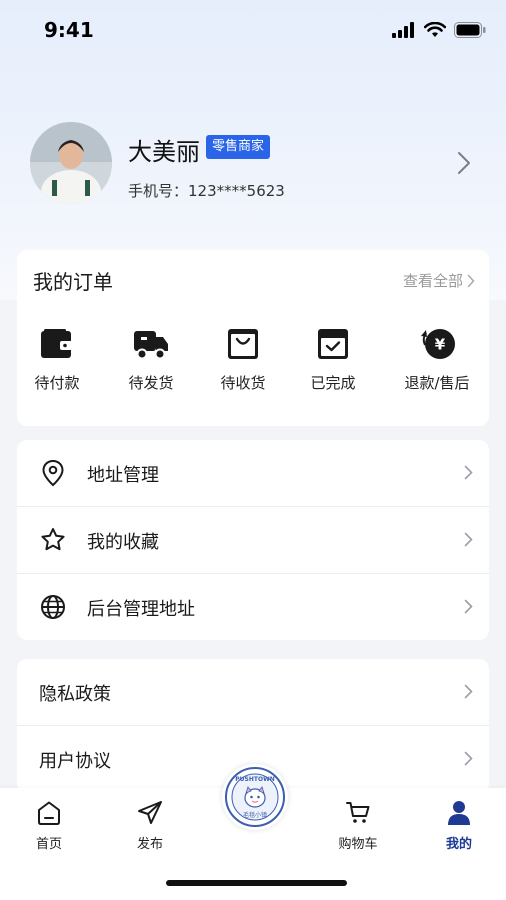 Image resolution: width=506 pixels, height=900 pixels. I want to click on status-icons, so click(439, 30).